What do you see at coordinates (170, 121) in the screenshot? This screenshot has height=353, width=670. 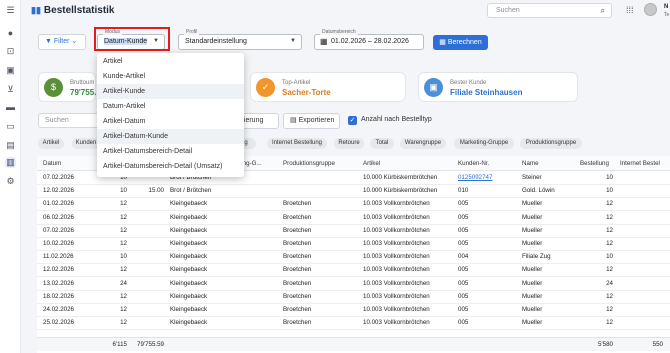 I see `modus-option: Artikel-Datum` at bounding box center [170, 121].